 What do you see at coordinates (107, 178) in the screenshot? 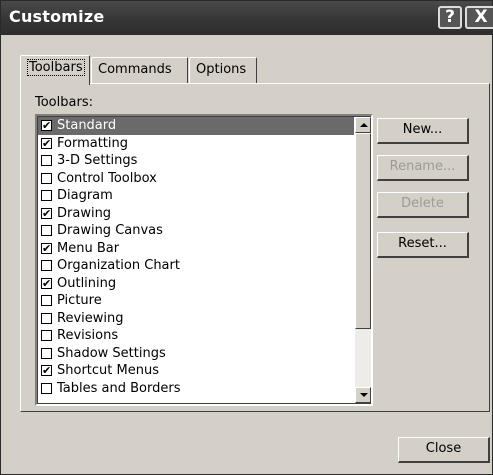
I see `toolbar-item-label: Control Toolbox` at bounding box center [107, 178].